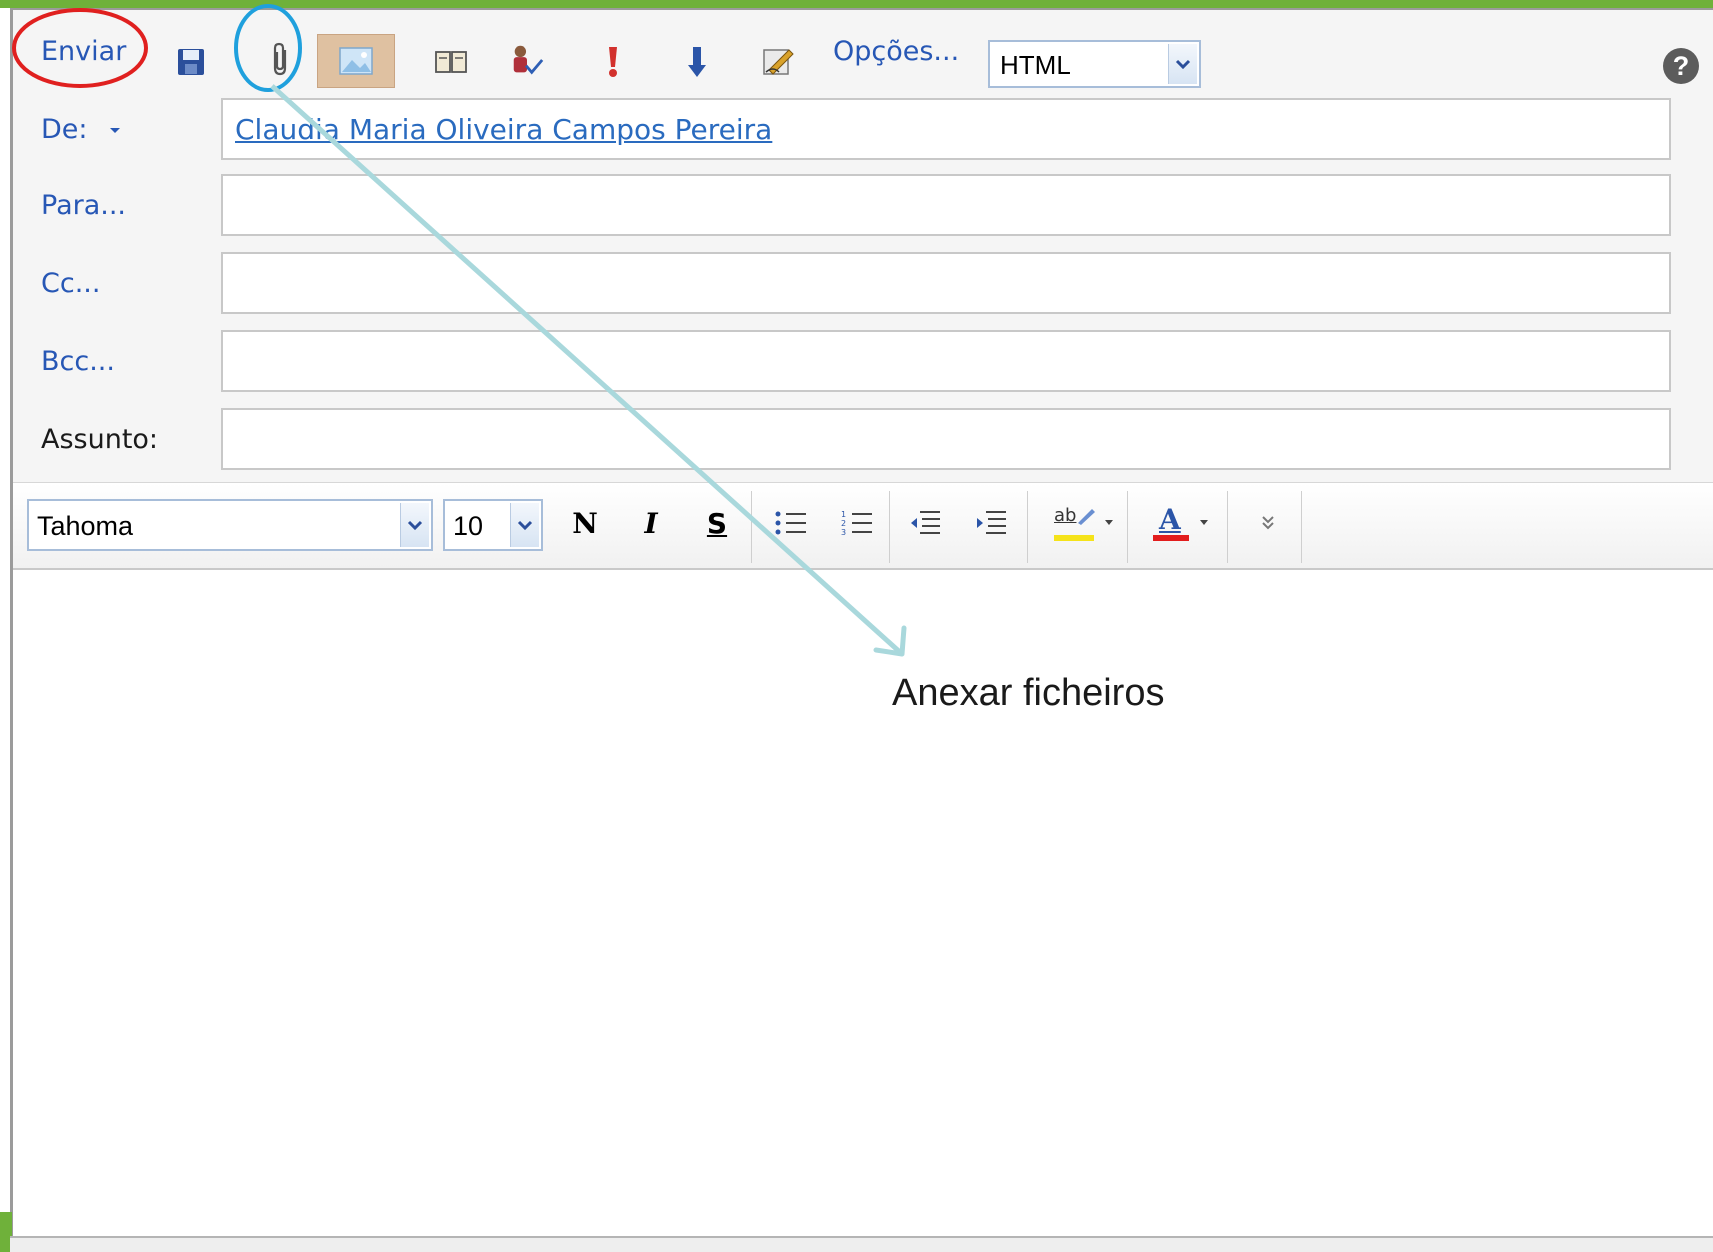 The width and height of the screenshot is (1713, 1252). What do you see at coordinates (356, 61) in the screenshot?
I see `insert-picture-icon` at bounding box center [356, 61].